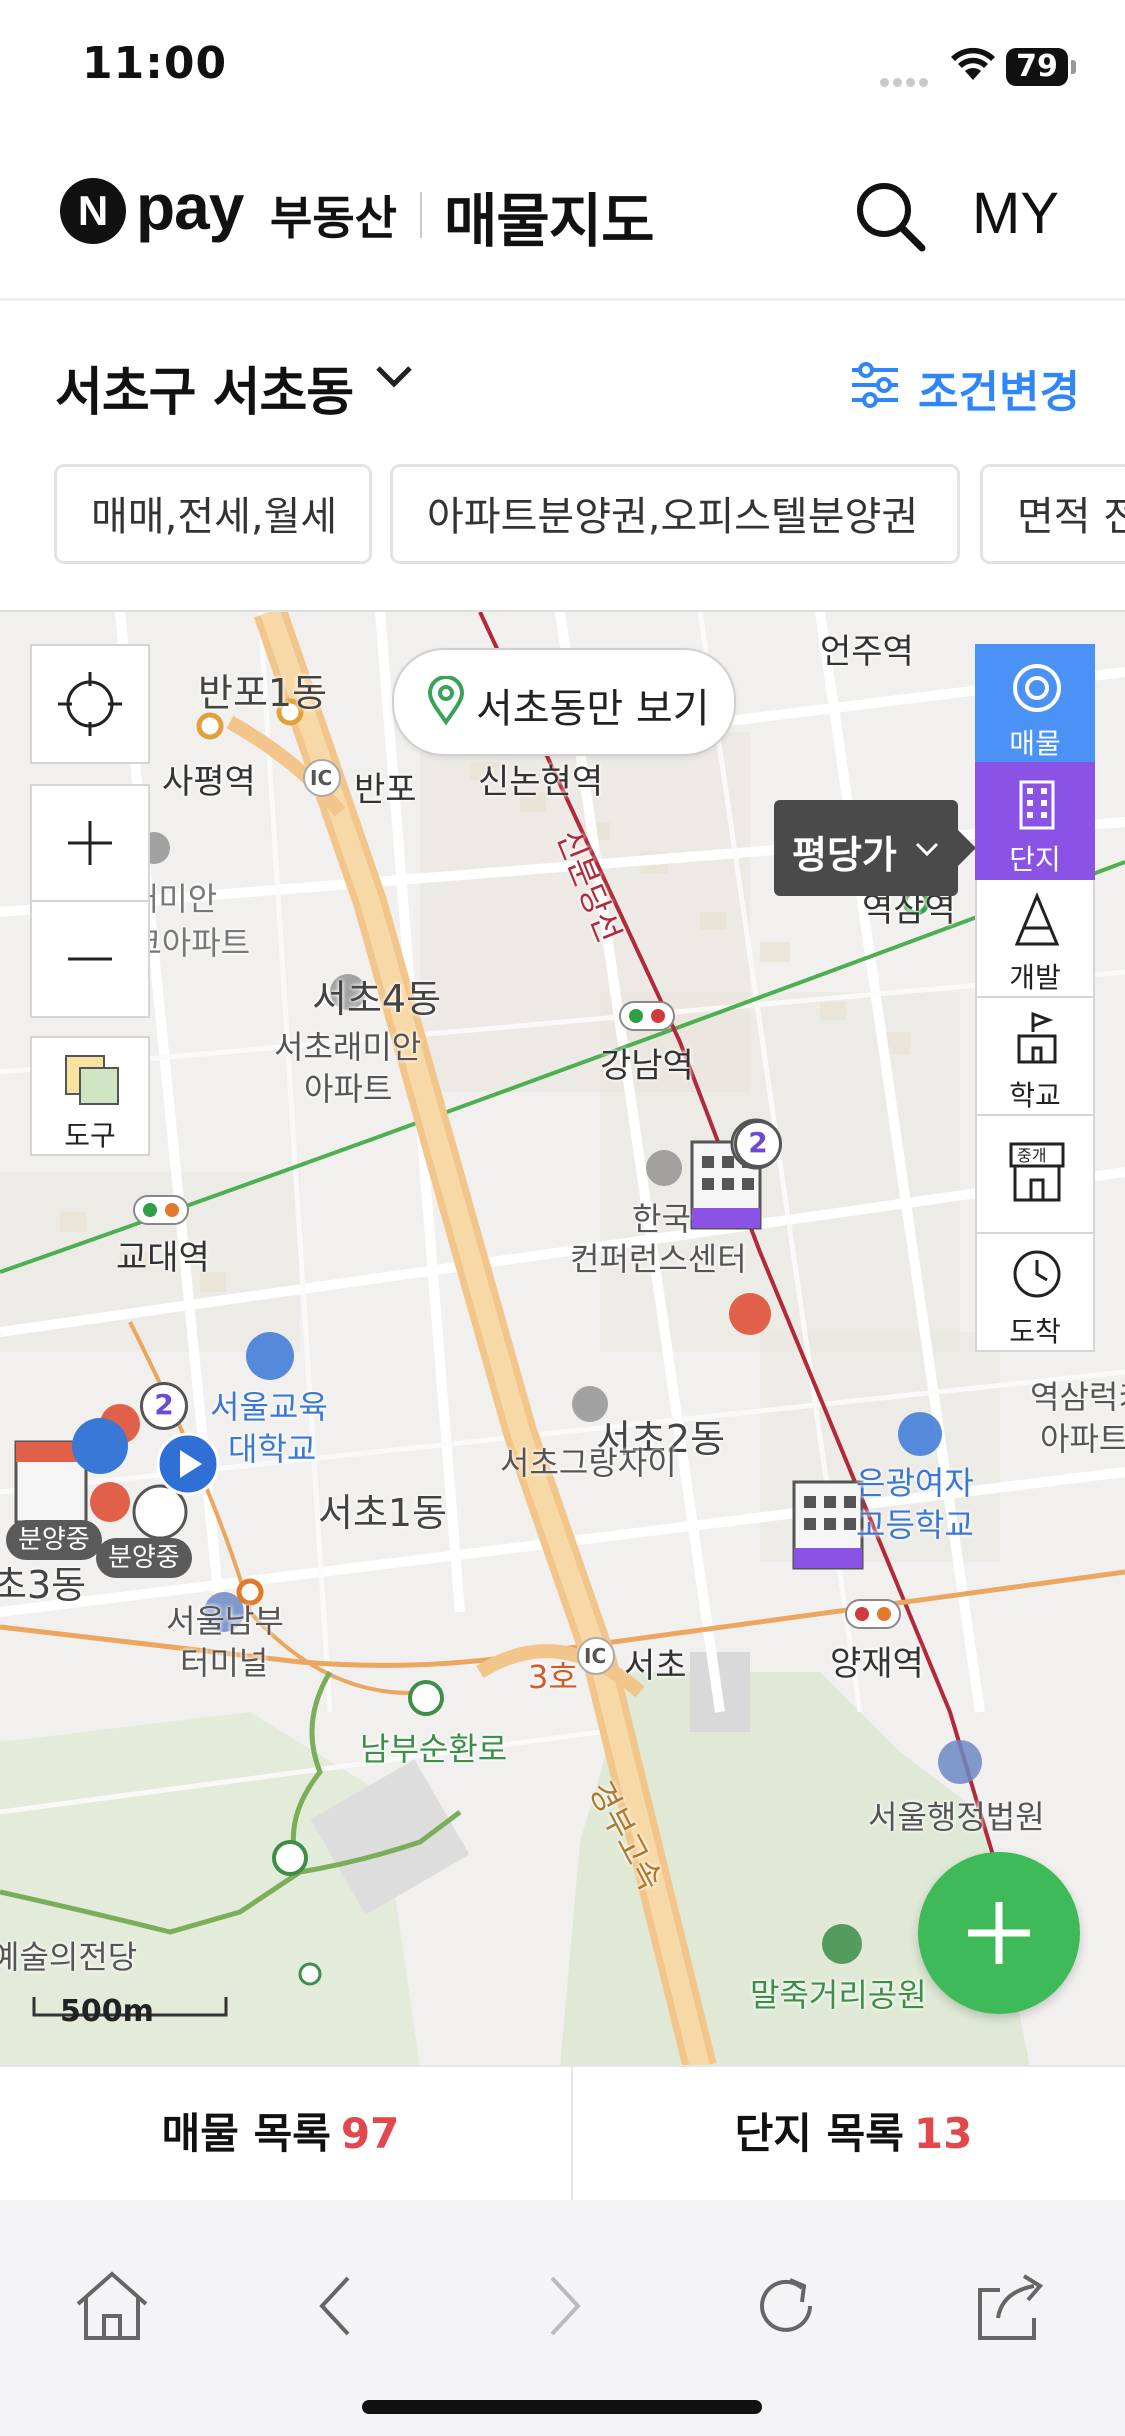 The image size is (1125, 2436). What do you see at coordinates (348, 1047) in the screenshot?
I see `map-label: 서초래미안` at bounding box center [348, 1047].